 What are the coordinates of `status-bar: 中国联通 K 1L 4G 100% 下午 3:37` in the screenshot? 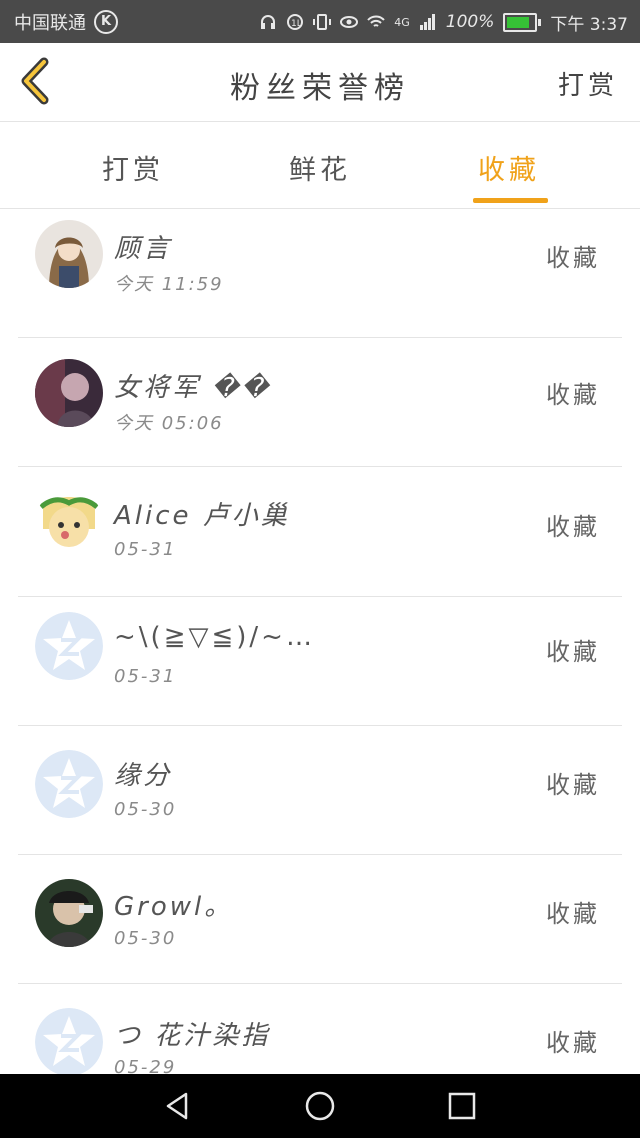 It's located at (320, 21).